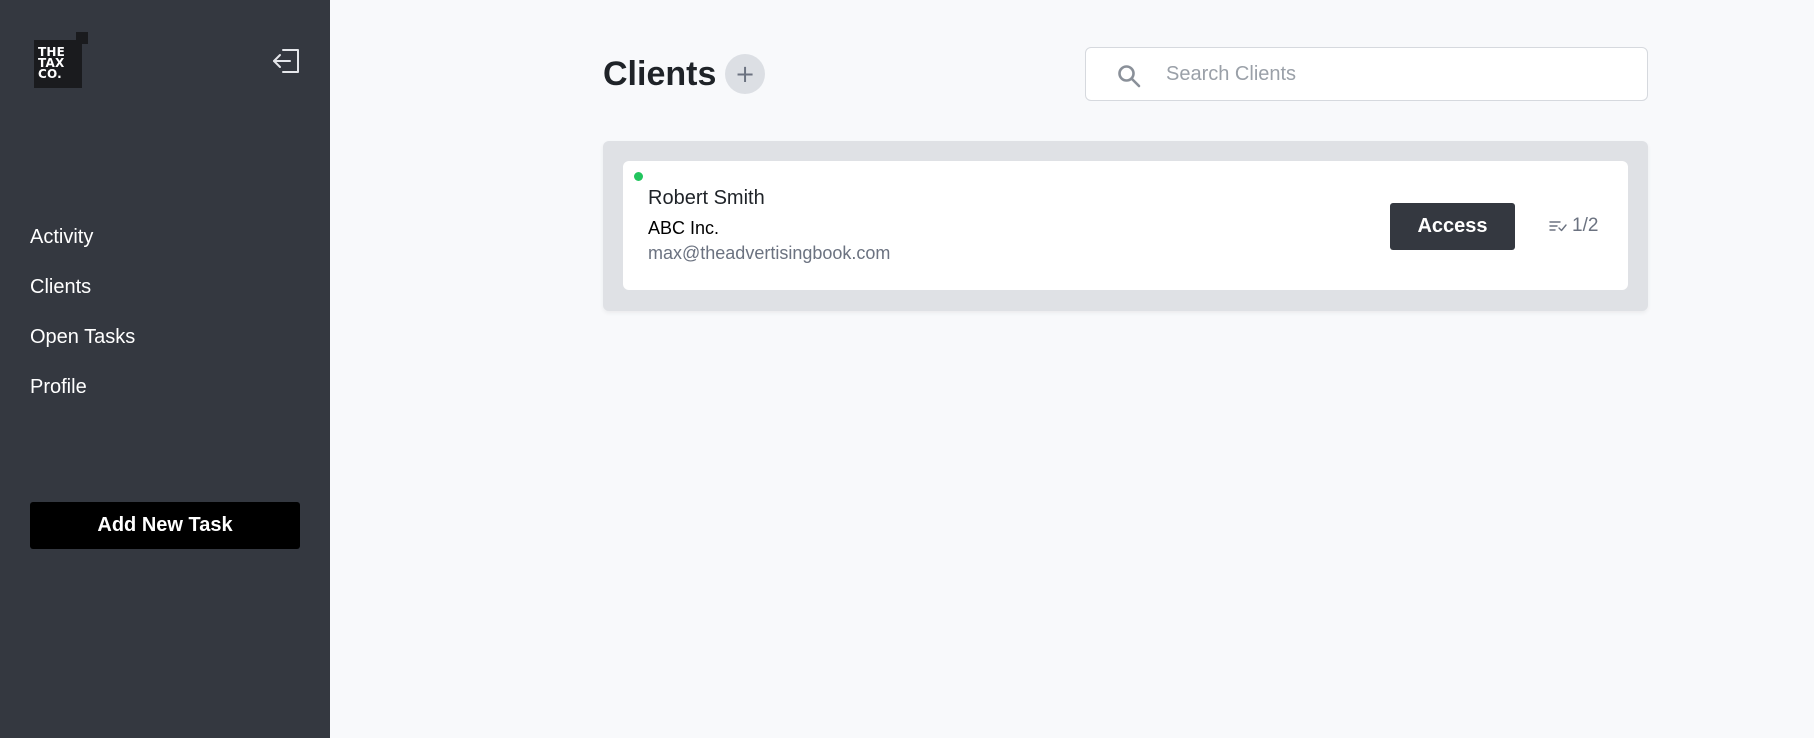 The width and height of the screenshot is (1814, 738). What do you see at coordinates (684, 228) in the screenshot?
I see `client-company: ABC Inc.` at bounding box center [684, 228].